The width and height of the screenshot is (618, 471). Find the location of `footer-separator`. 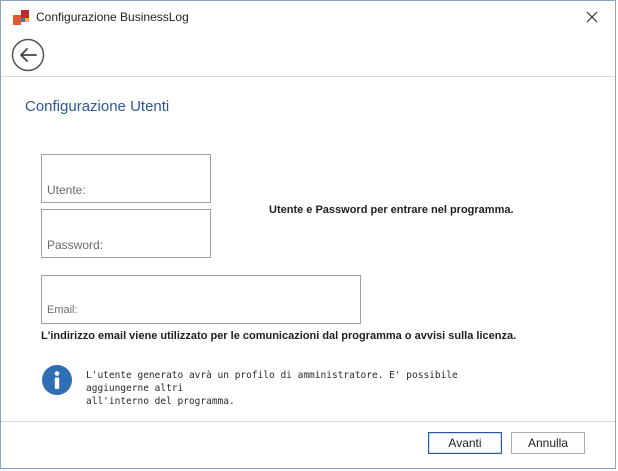

footer-separator is located at coordinates (308, 421).